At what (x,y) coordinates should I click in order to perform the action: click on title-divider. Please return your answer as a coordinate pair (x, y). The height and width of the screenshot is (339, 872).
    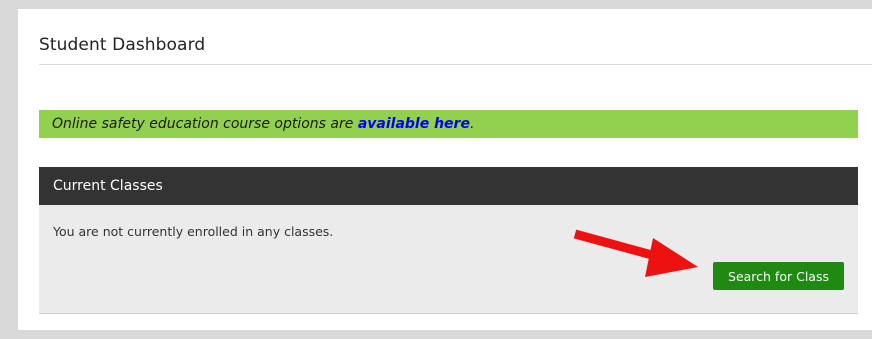
    Looking at the image, I should click on (455, 64).